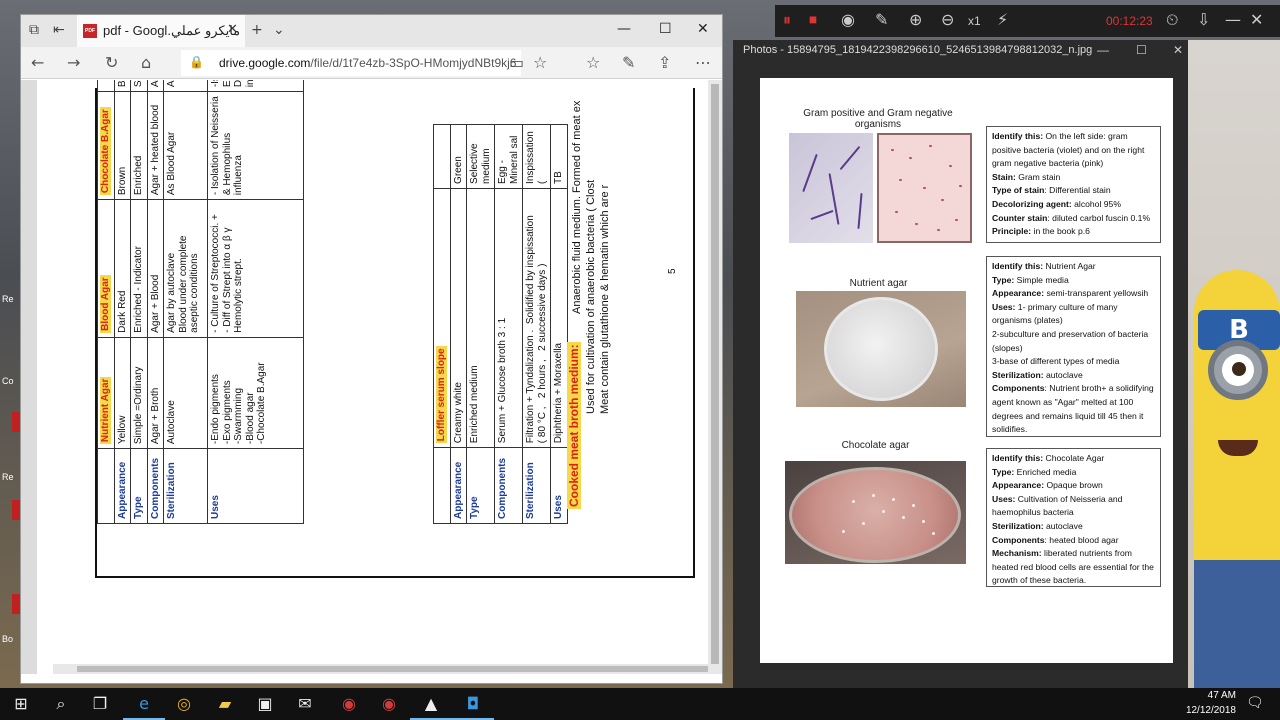  What do you see at coordinates (61, 704) in the screenshot?
I see `search-icon: ⌕` at bounding box center [61, 704].